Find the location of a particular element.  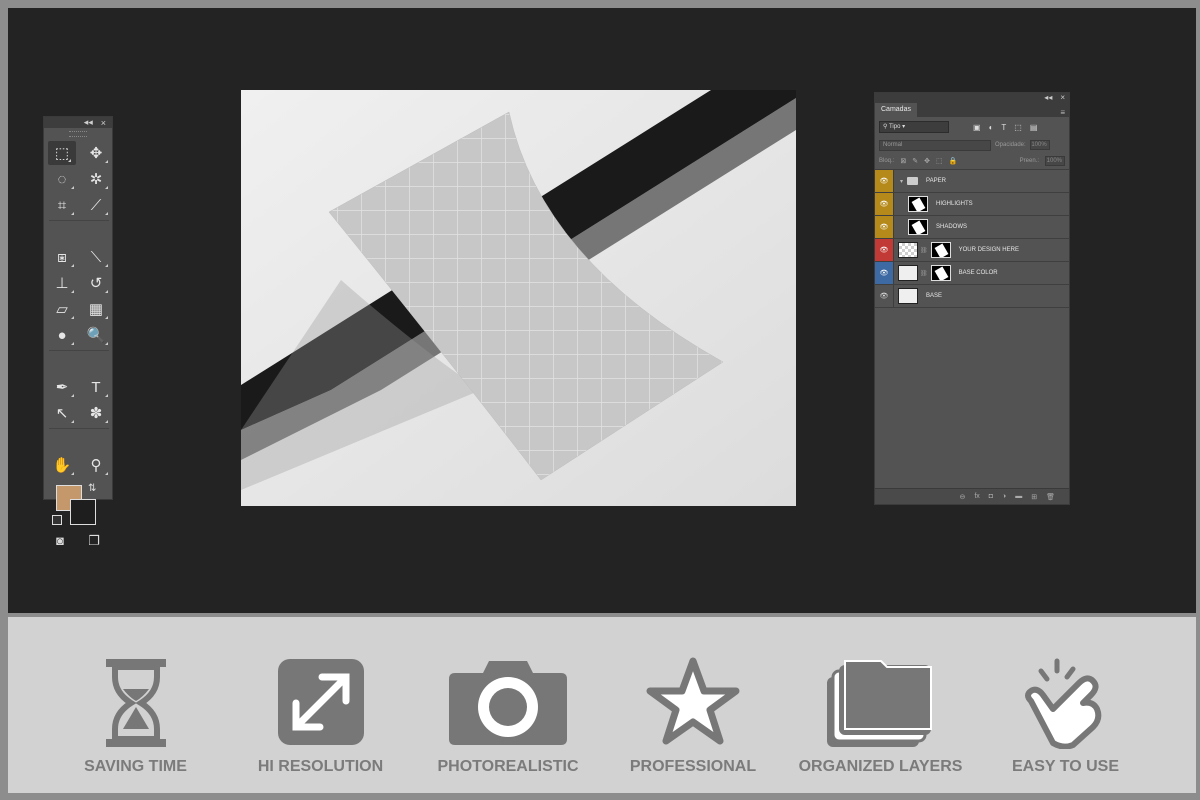

layer-row: 👁 ⛓ YOUR DESIGN HERE is located at coordinates (972, 250).